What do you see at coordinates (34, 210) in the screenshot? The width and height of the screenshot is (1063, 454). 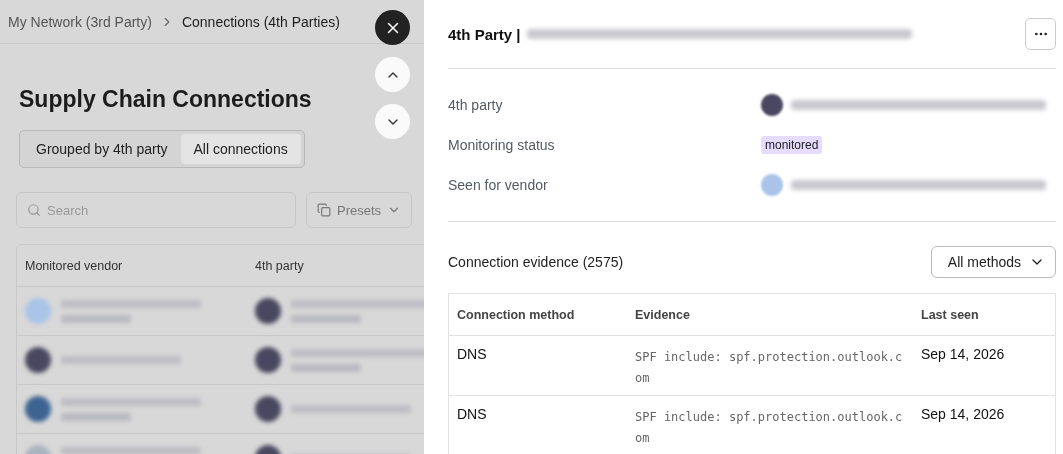 I see `search-icon` at bounding box center [34, 210].